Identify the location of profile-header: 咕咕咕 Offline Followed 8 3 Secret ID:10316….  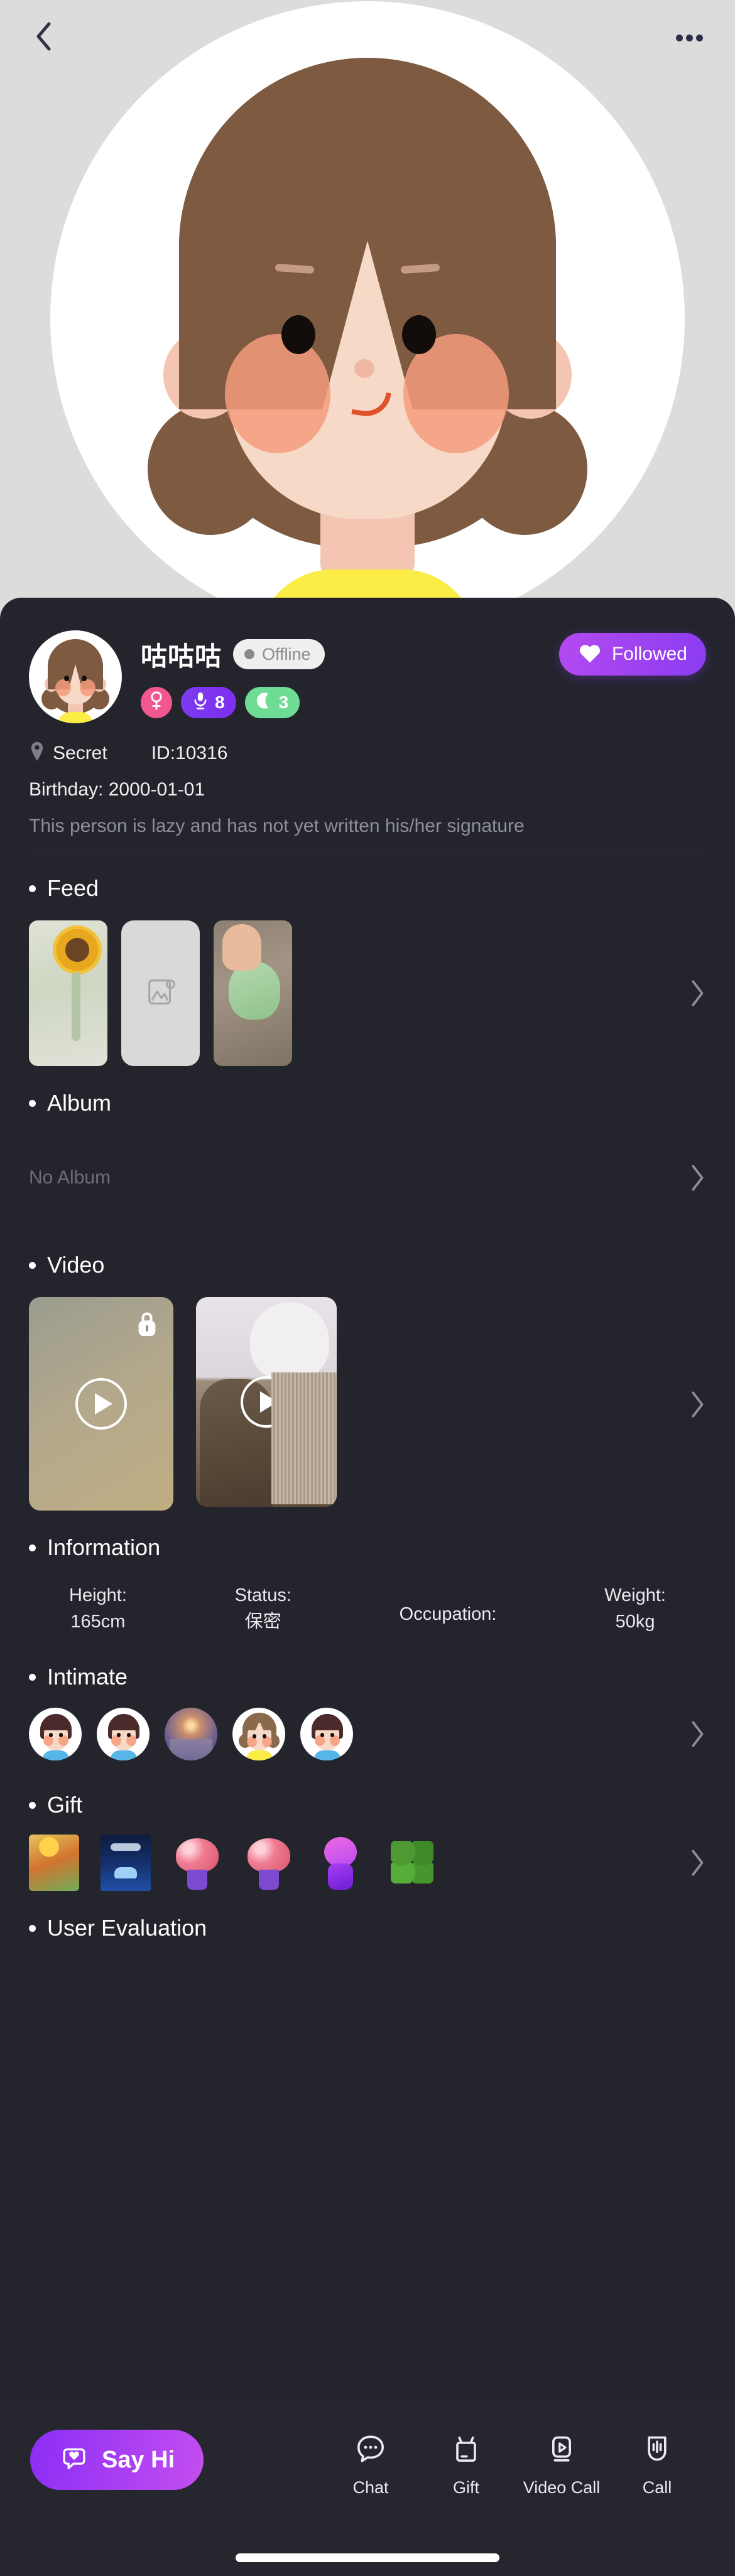
(367, 724).